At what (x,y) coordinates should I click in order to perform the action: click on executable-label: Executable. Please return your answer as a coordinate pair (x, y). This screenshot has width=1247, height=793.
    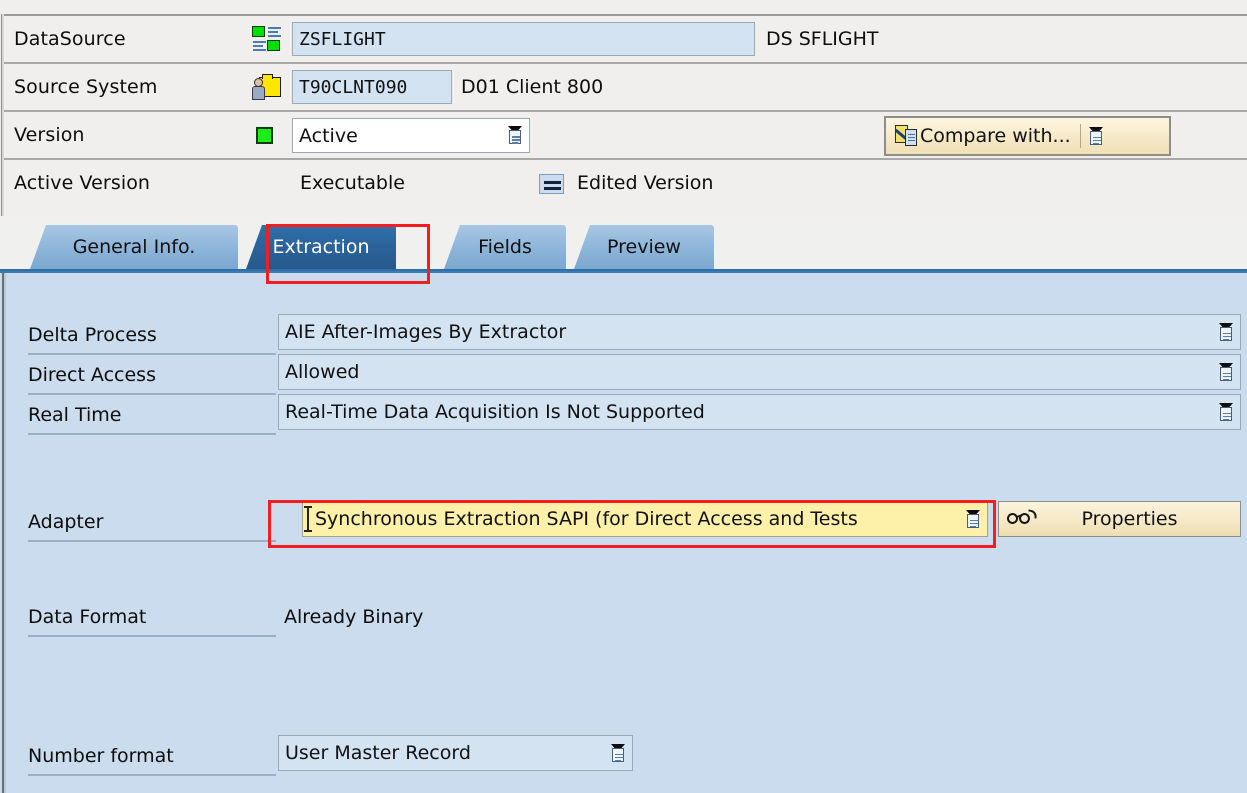
    Looking at the image, I should click on (352, 183).